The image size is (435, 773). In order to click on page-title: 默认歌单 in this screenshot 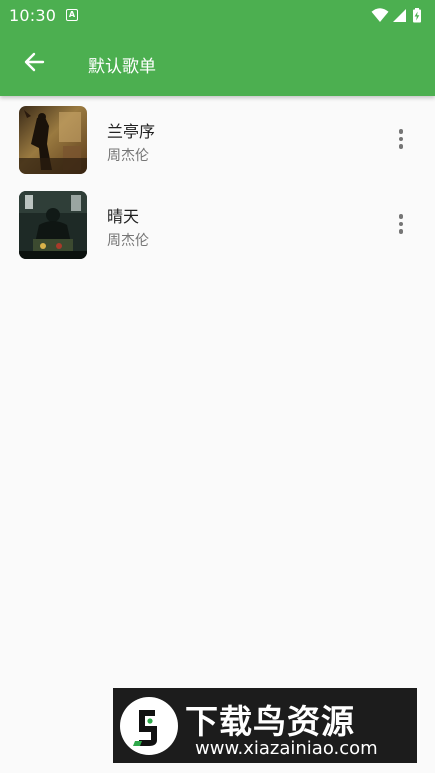, I will do `click(122, 67)`.